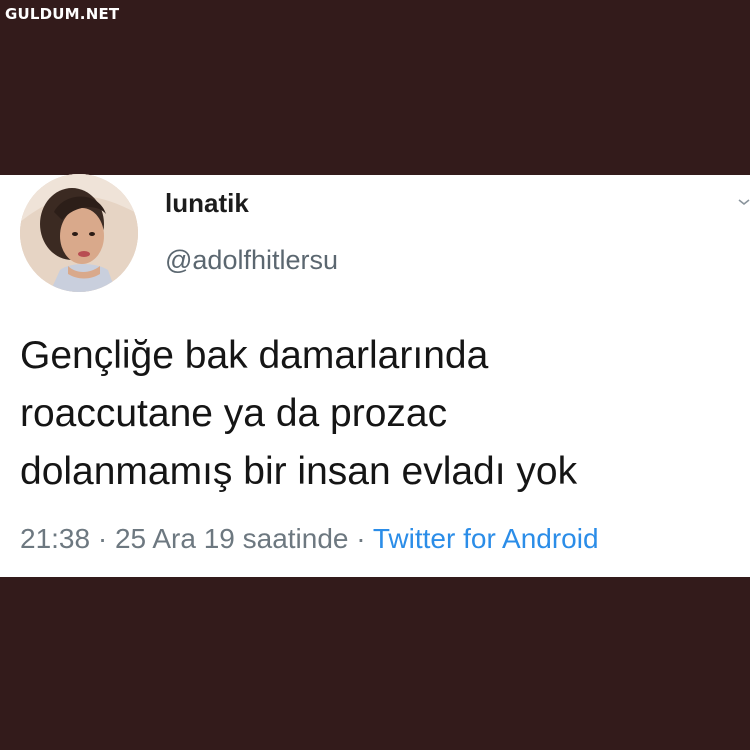 The image size is (750, 750). I want to click on tweet-date: 25 Ara 19 saatinde, so click(232, 538).